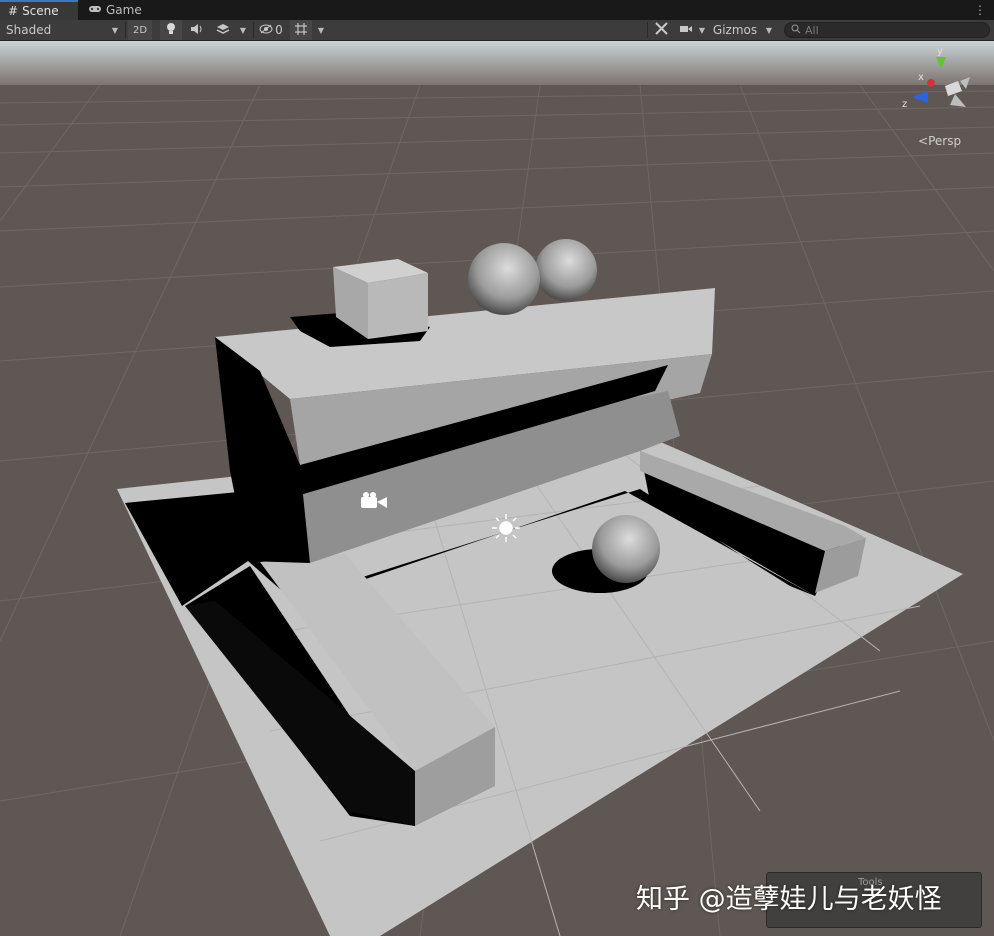 This screenshot has width=994, height=936. I want to click on gizmos-button: Gizmos, so click(735, 30).